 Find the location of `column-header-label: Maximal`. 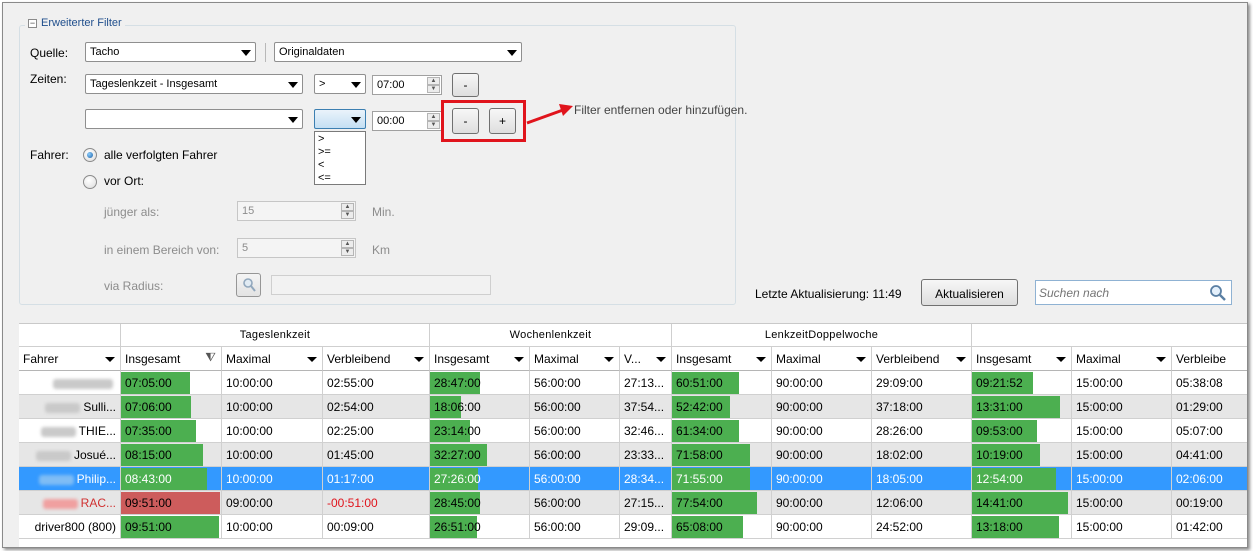

column-header-label: Maximal is located at coordinates (248, 359).